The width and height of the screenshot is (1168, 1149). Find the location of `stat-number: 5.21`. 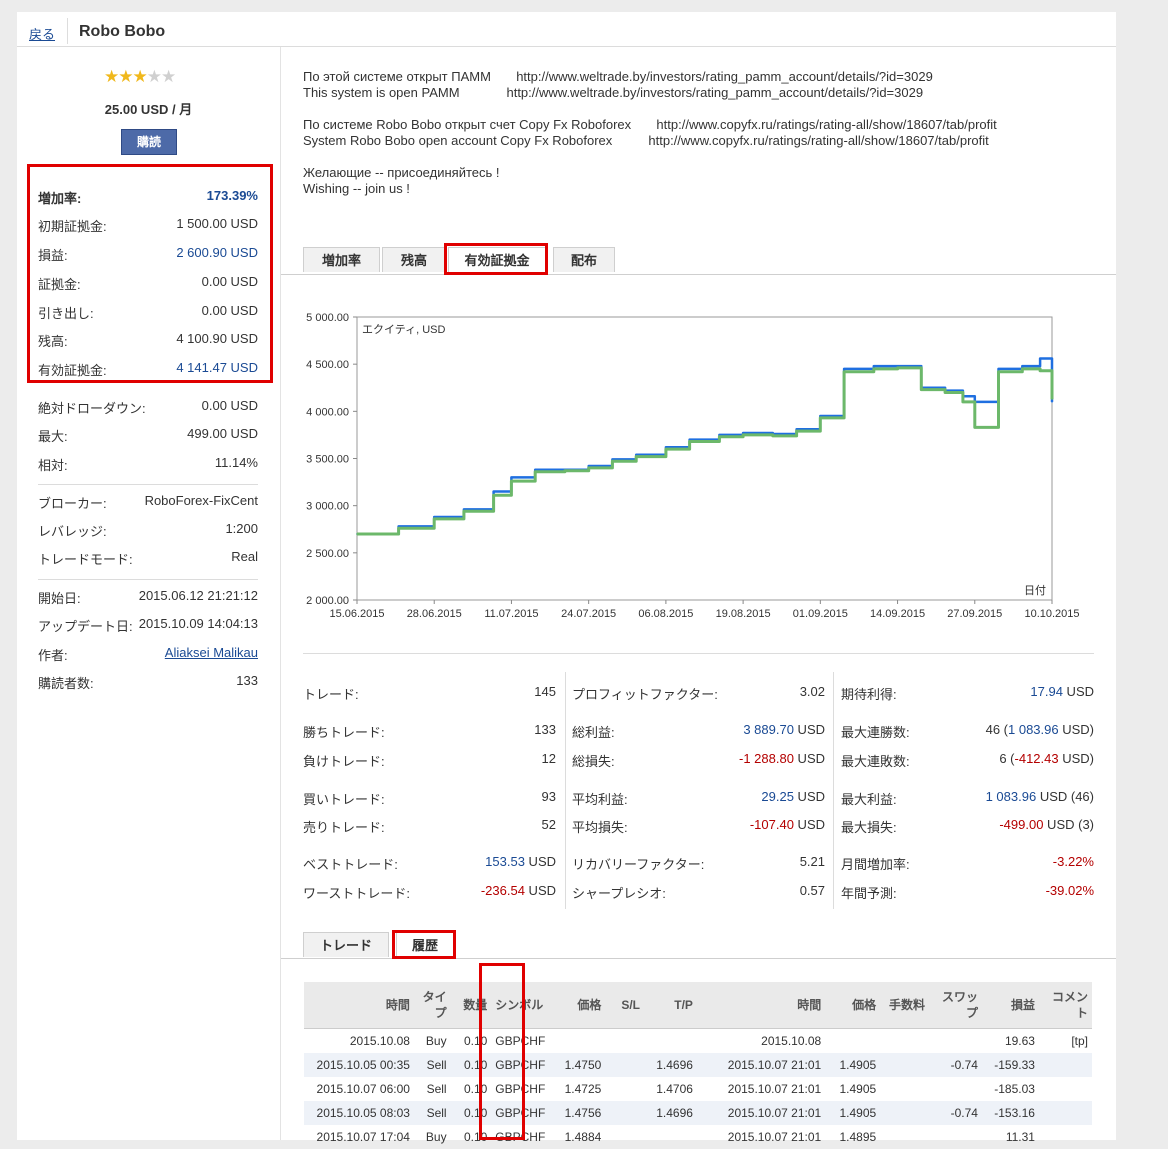

stat-number: 5.21 is located at coordinates (812, 861).